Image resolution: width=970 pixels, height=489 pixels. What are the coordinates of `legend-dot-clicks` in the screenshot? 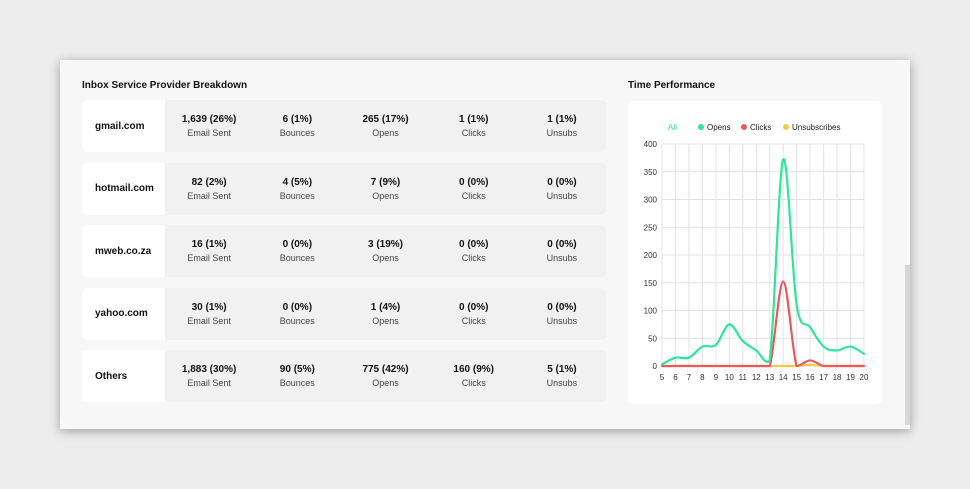 It's located at (744, 127).